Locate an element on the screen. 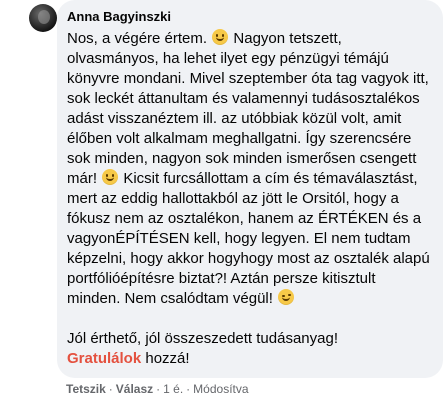 This screenshot has width=445, height=403. comment-actions: Tetszik · Válasz · 1 é. · Módosítva is located at coordinates (157, 389).